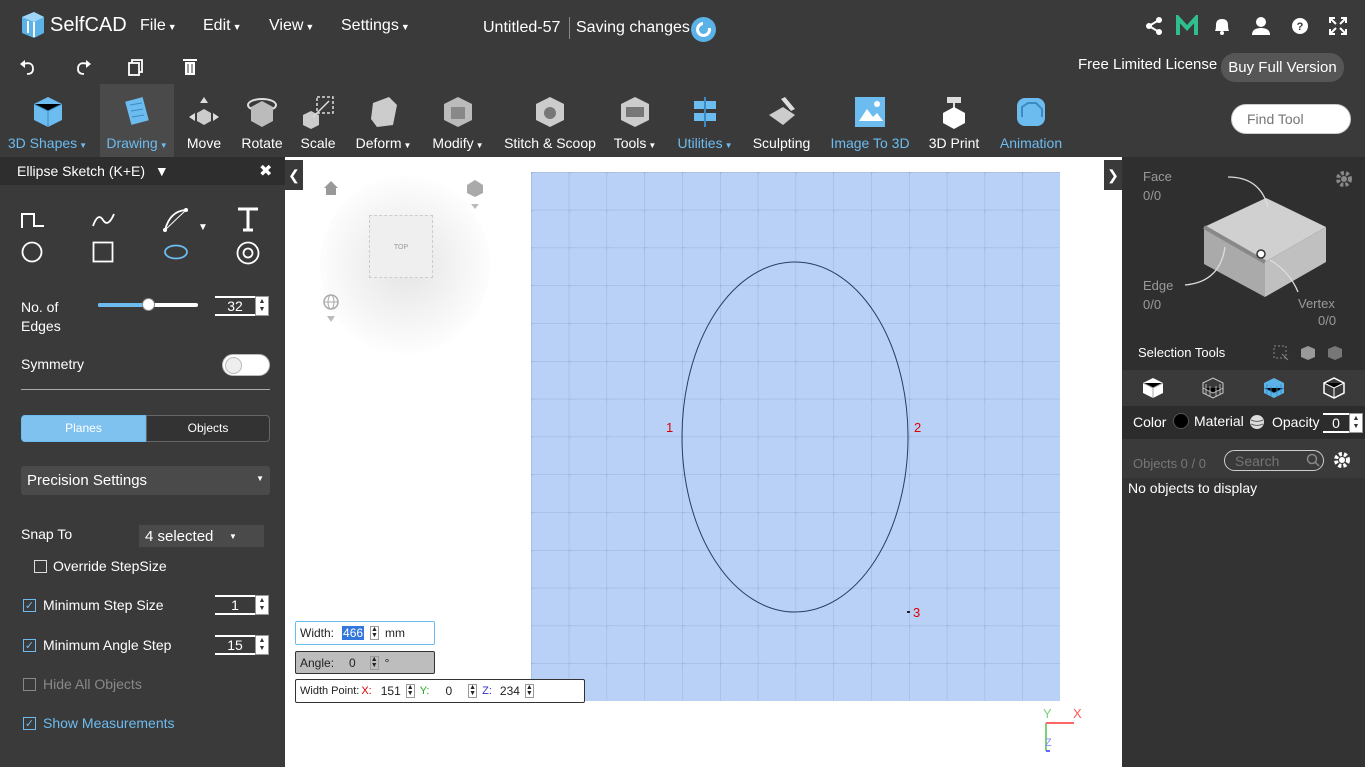 This screenshot has height=767, width=1365. Describe the element at coordinates (458, 120) in the screenshot. I see `tool-modify: Modify ▼` at that location.